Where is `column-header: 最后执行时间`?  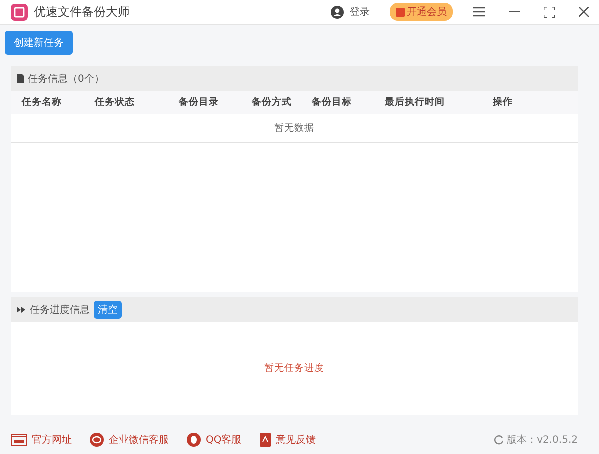 column-header: 最后执行时间 is located at coordinates (415, 102).